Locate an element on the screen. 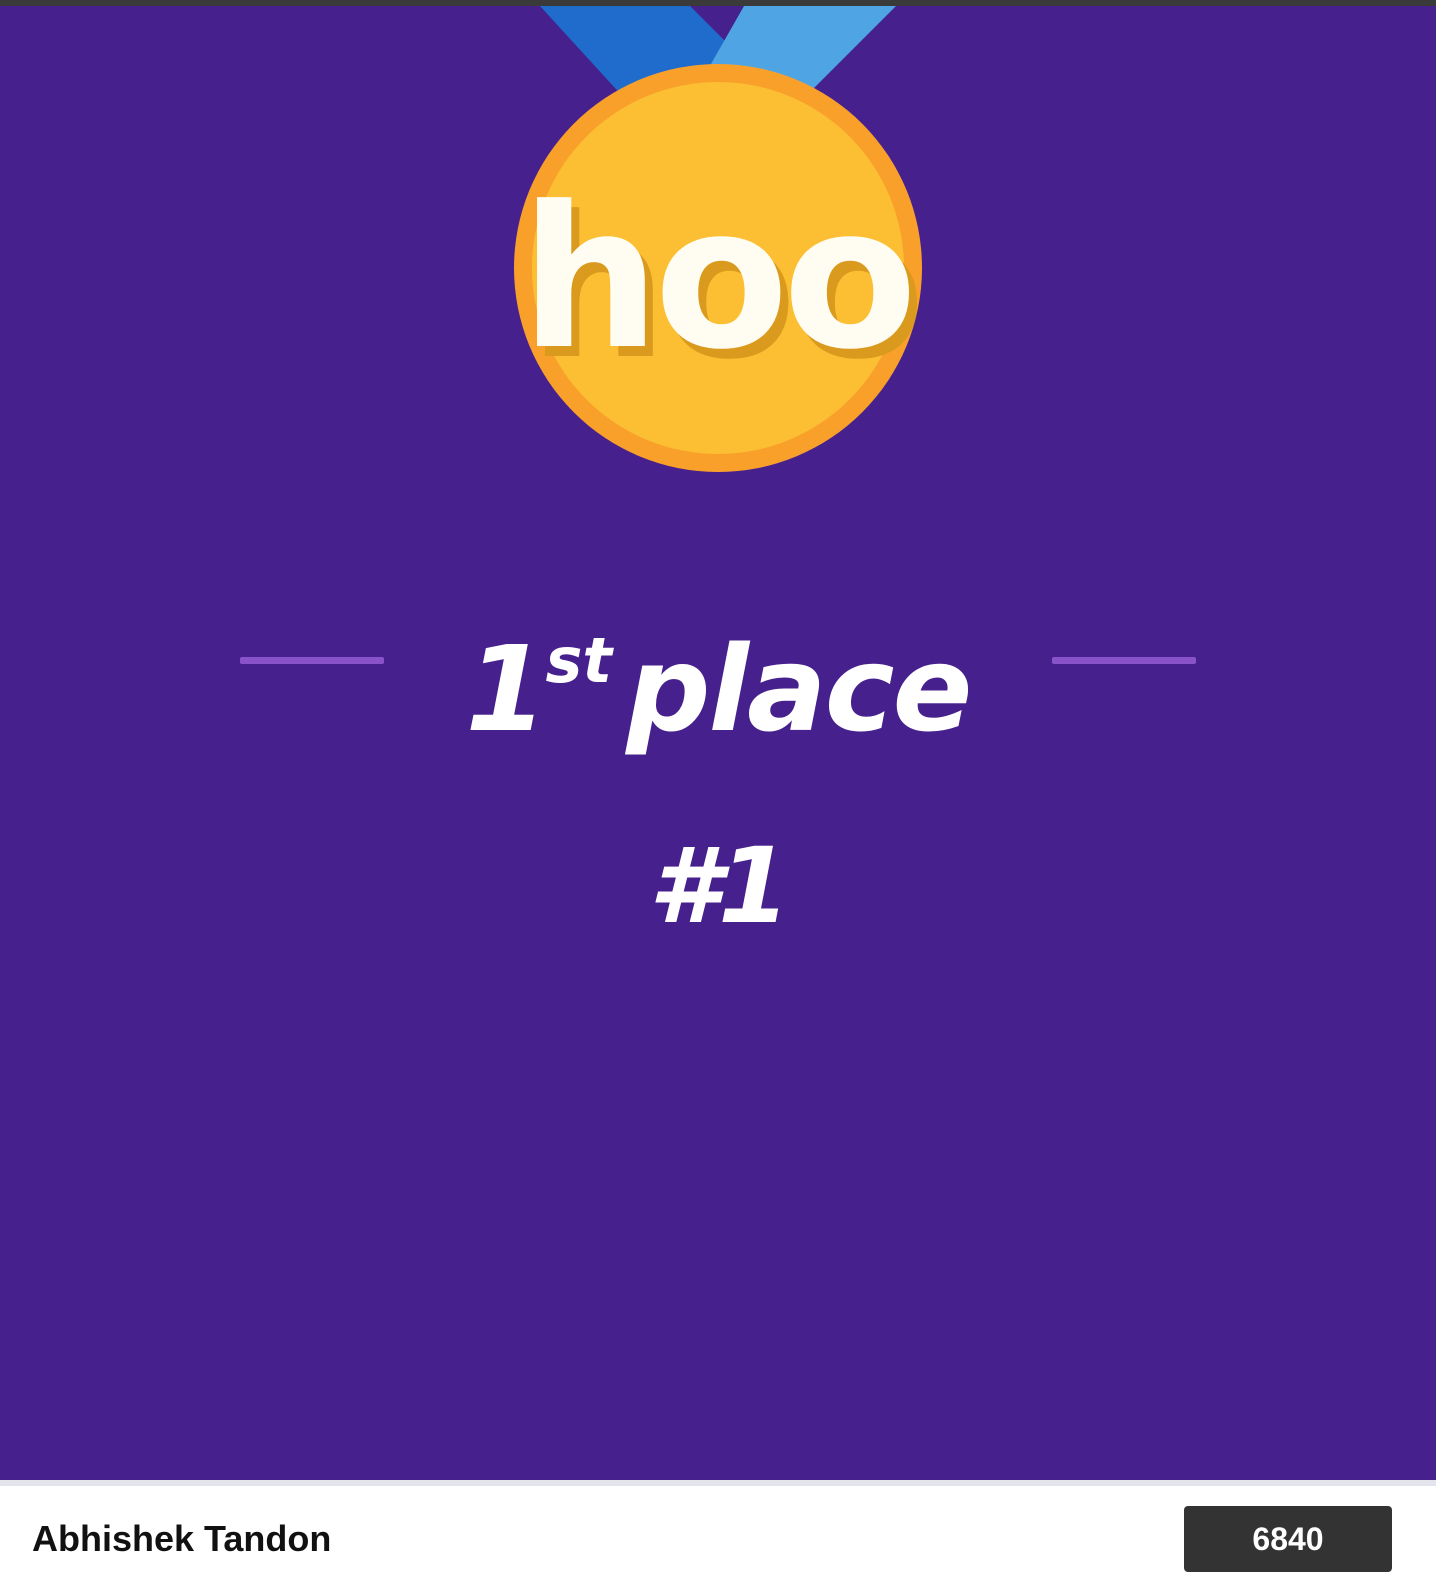 This screenshot has width=1436, height=1584. medal-logo-text: hoo is located at coordinates (716, 279).